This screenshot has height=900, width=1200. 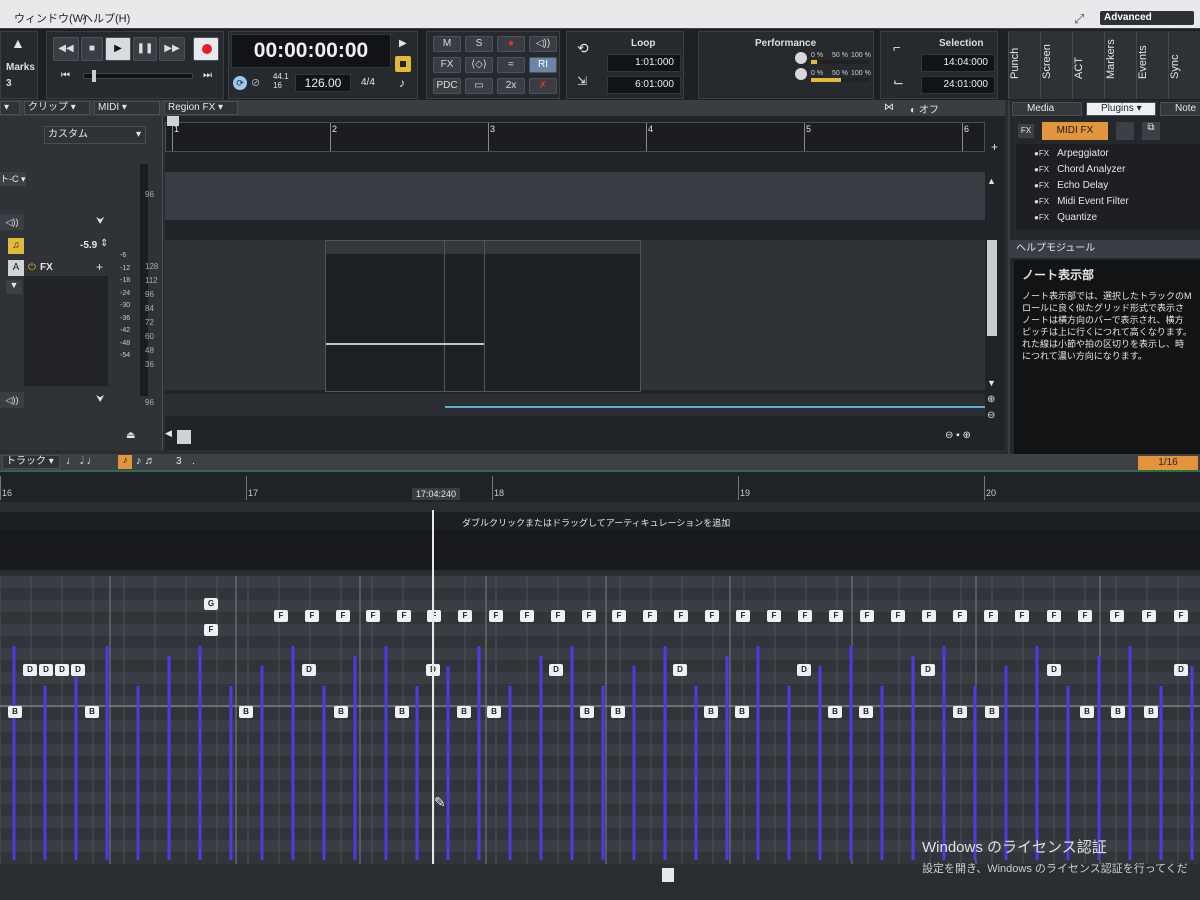 I want to click on prv-scroll-thumb, so click(x=668, y=875).